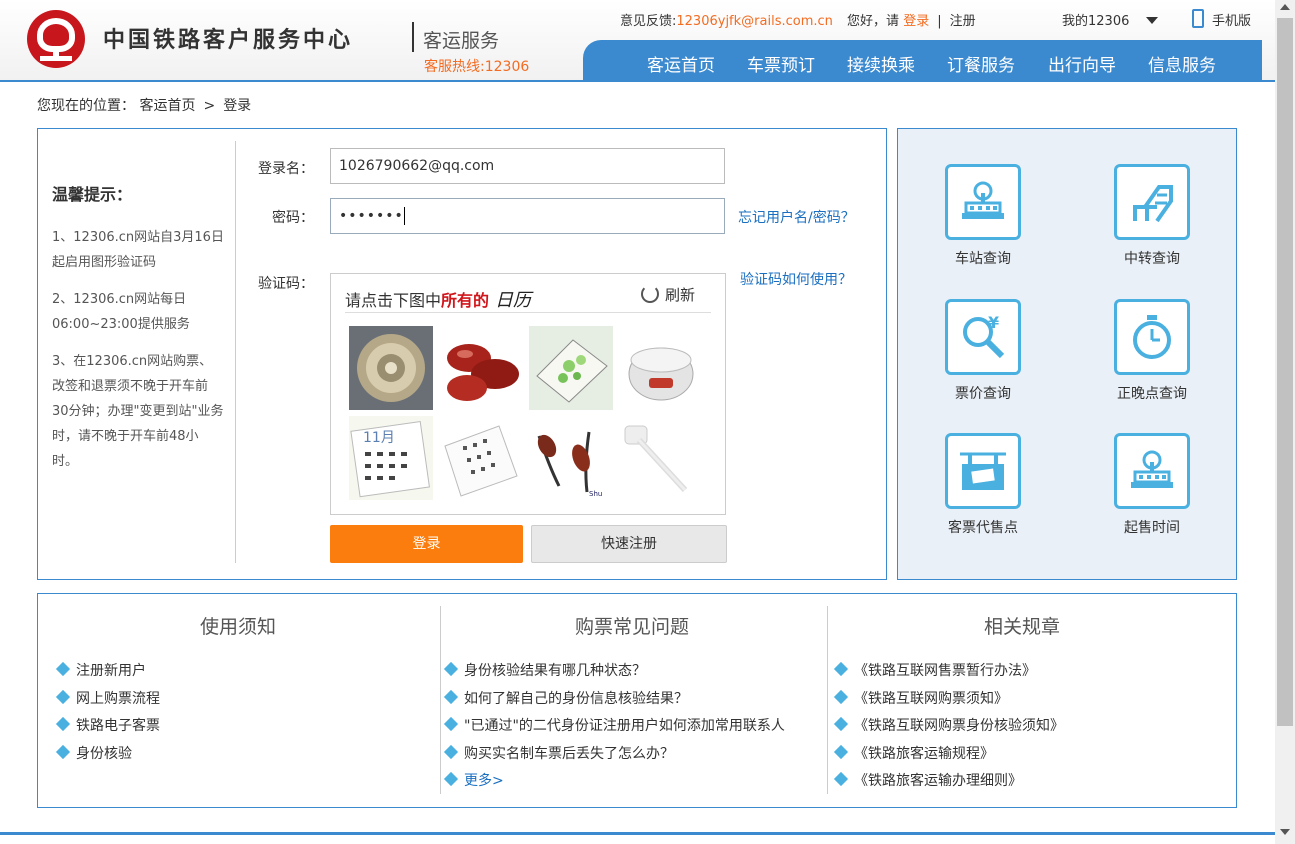 This screenshot has width=1295, height=844. I want to click on mobile-phone-icon, so click(1198, 18).